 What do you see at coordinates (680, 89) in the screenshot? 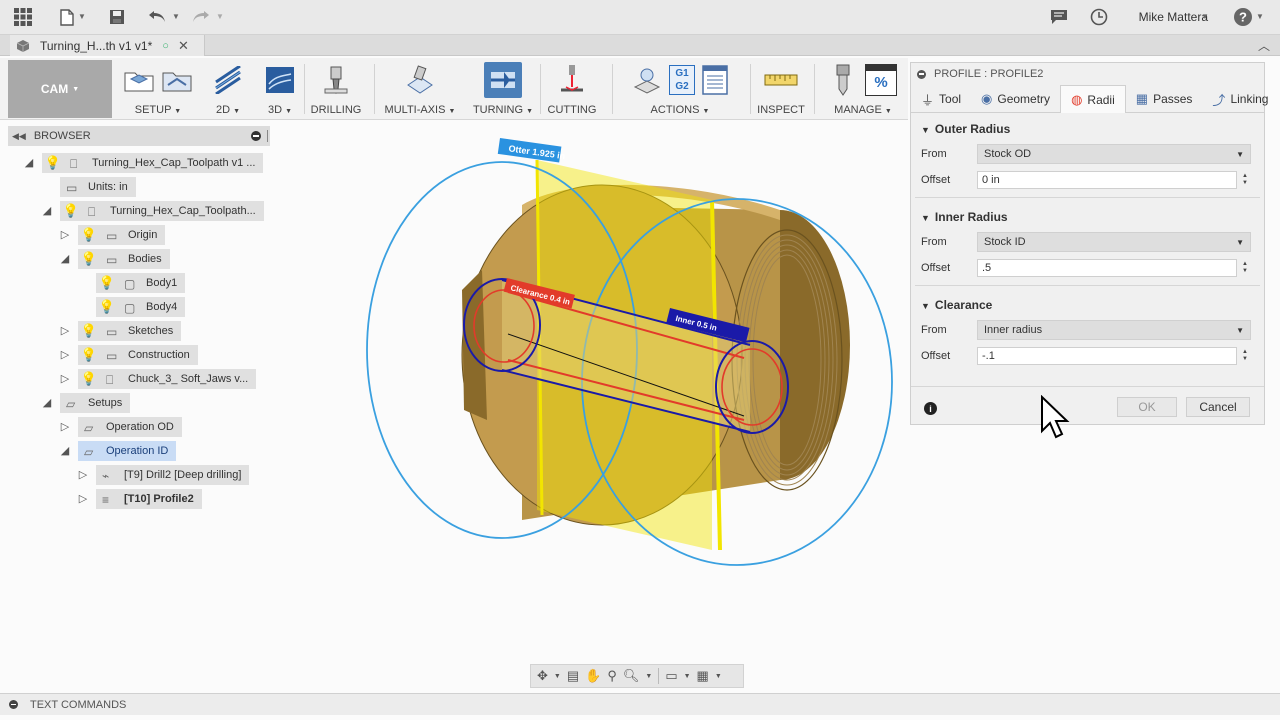
I see `actions-group: G1 G2 ACTIONS ▼` at bounding box center [680, 89].